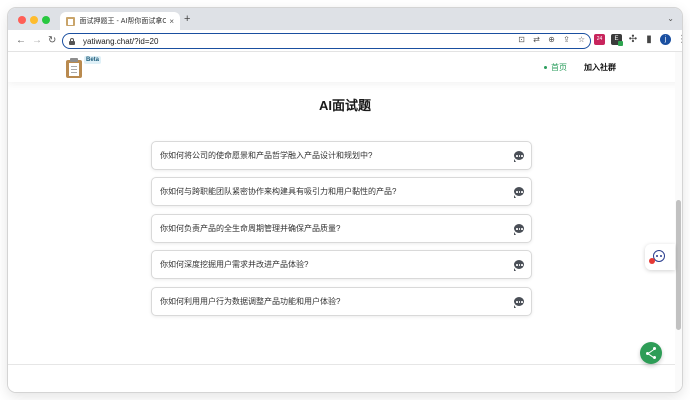 This screenshot has width=690, height=400. I want to click on extension-badge-icon: 24, so click(599, 39).